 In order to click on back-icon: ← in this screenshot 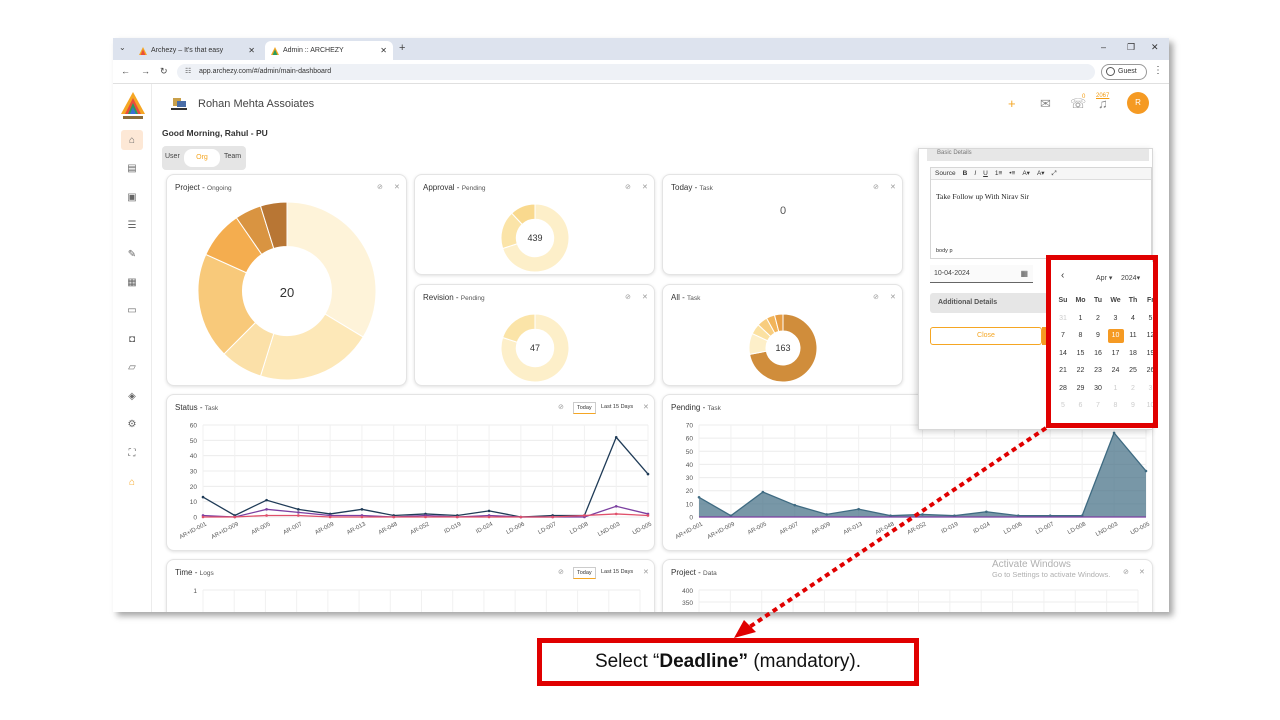, I will do `click(125, 71)`.